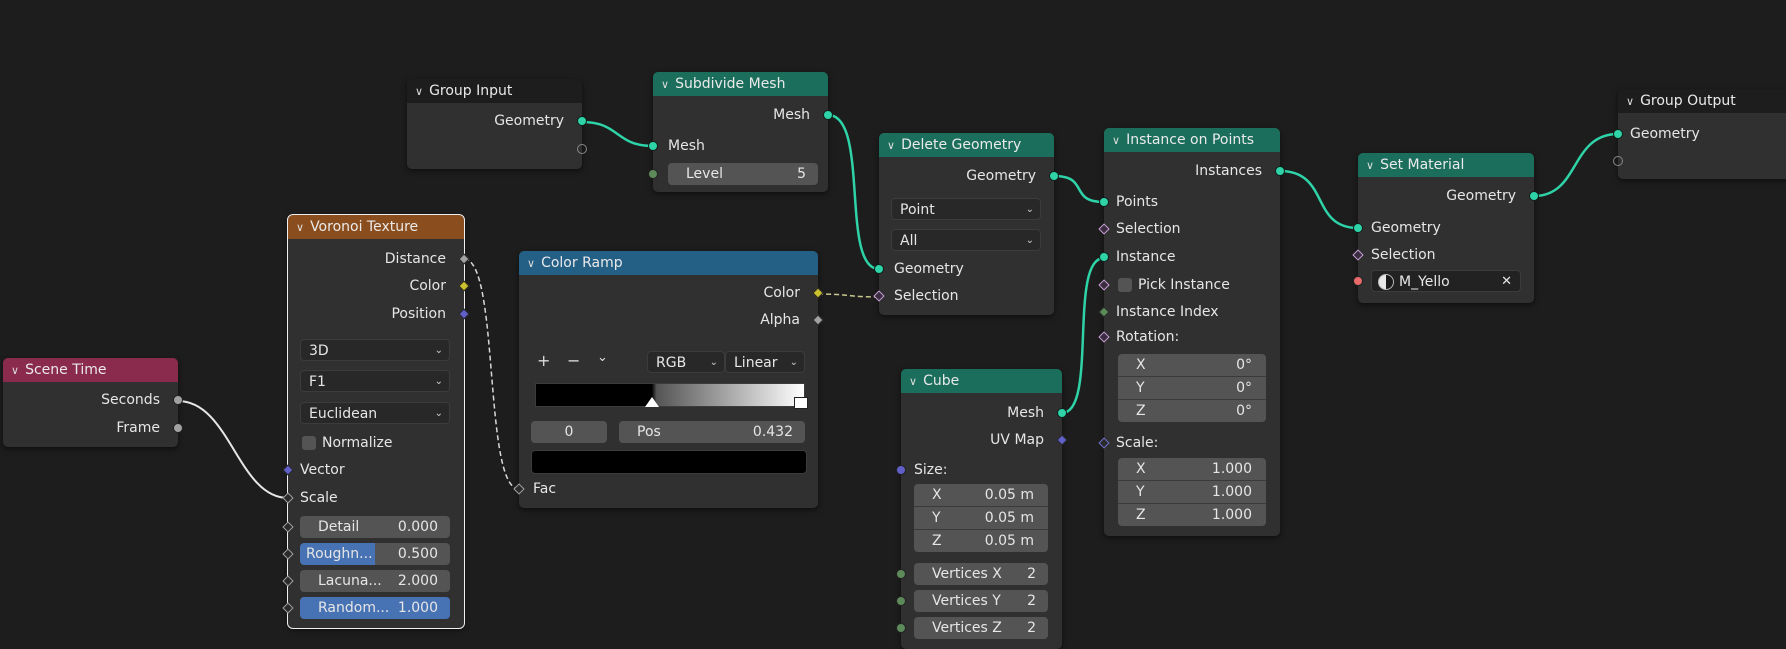  I want to click on vertices-z-socket, so click(901, 628).